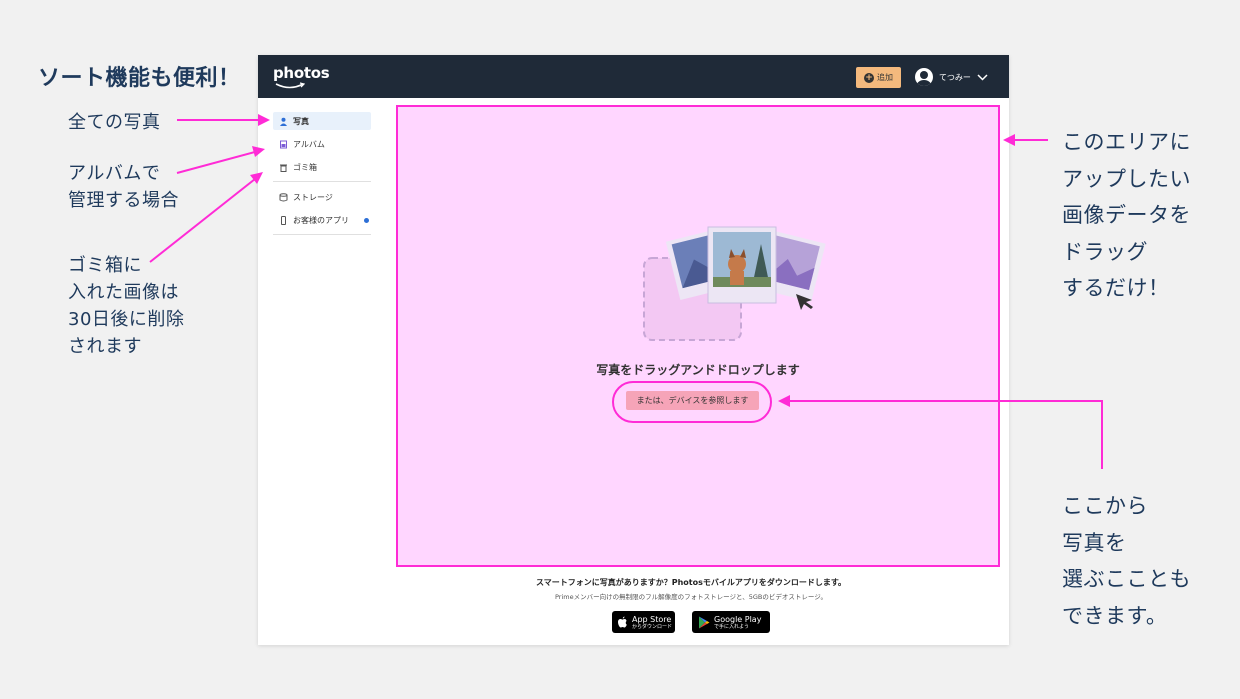 Image resolution: width=1240 pixels, height=699 pixels. I want to click on avatar-icon, so click(924, 77).